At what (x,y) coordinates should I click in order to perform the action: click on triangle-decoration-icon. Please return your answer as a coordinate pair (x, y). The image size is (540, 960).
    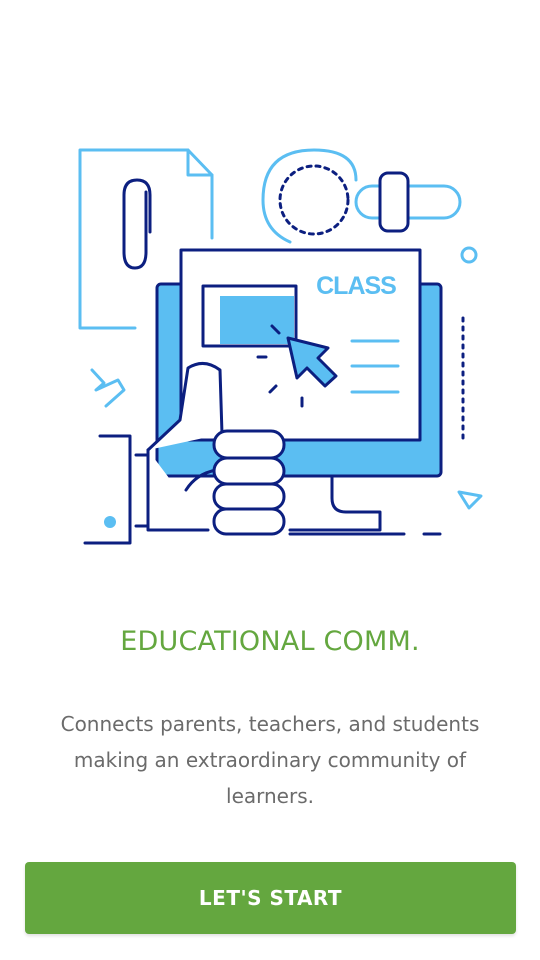
    Looking at the image, I should click on (470, 500).